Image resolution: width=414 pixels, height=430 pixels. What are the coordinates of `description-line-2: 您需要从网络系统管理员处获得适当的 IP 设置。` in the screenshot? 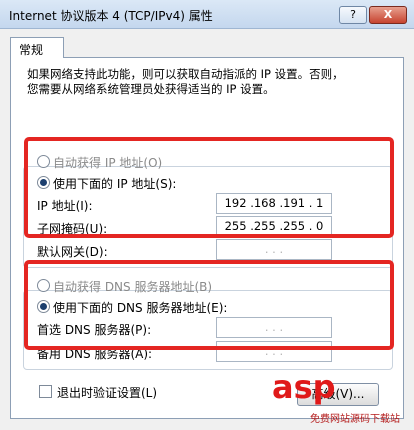 It's located at (151, 89).